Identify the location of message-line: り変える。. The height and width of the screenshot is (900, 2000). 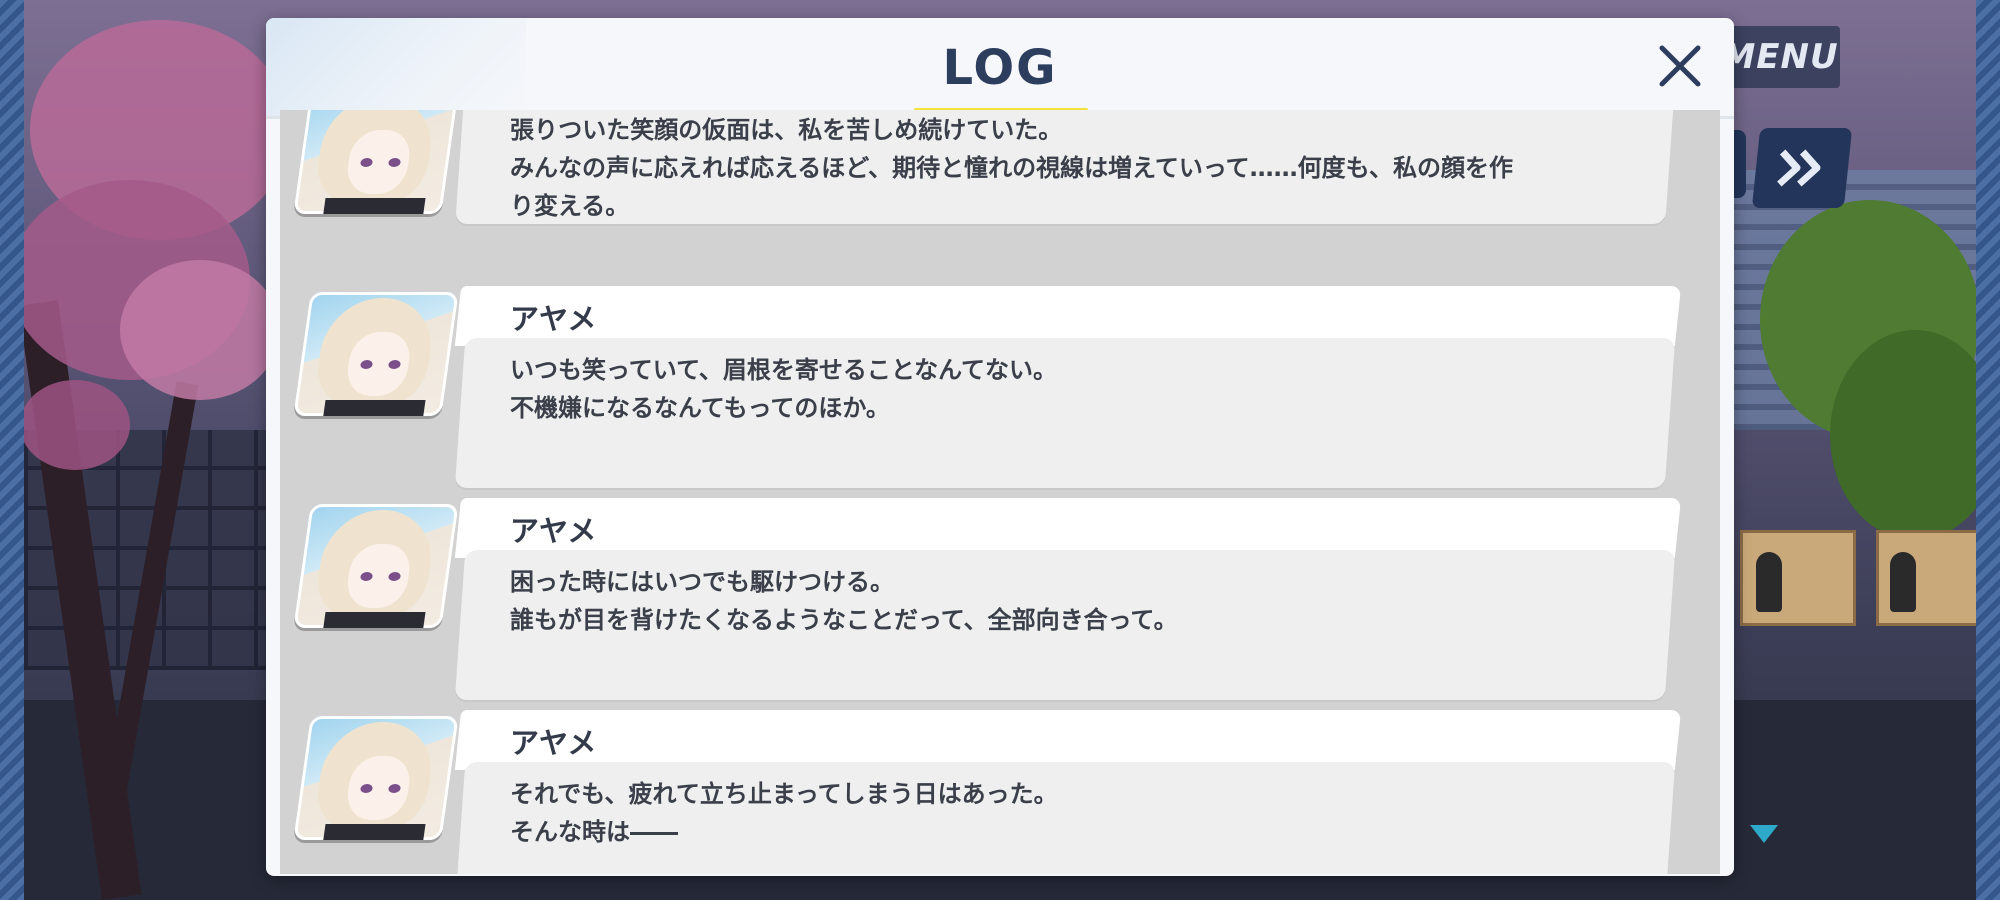
(570, 206).